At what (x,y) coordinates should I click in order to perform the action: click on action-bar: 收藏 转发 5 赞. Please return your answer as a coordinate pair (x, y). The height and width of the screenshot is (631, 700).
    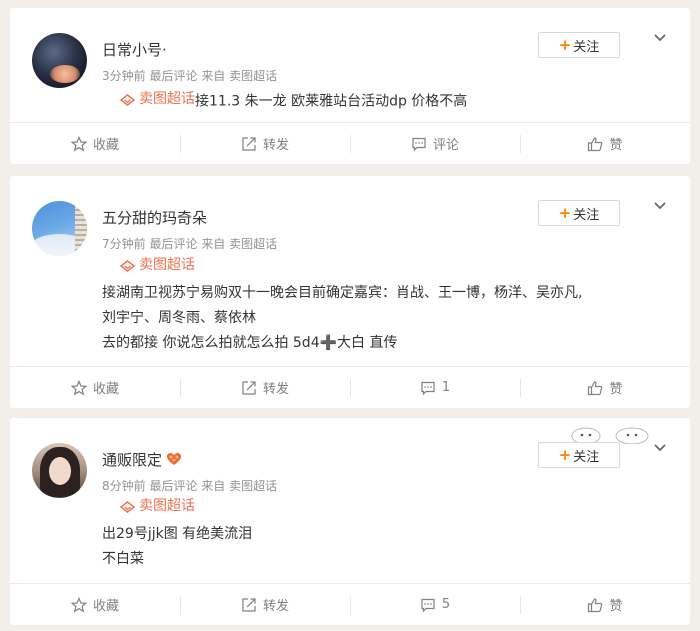
    Looking at the image, I should click on (350, 604).